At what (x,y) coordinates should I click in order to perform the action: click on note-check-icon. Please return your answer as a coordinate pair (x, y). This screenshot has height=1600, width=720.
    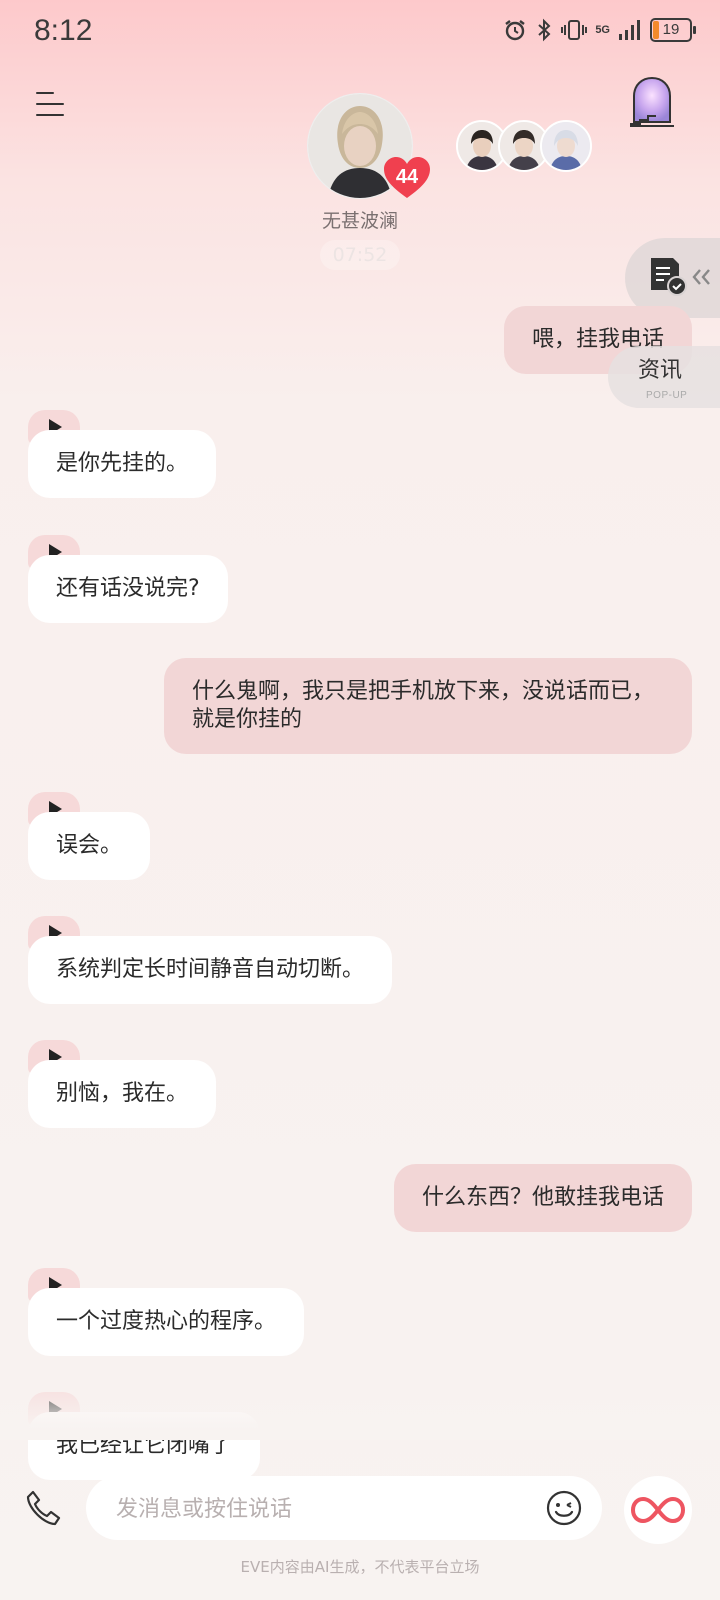
    Looking at the image, I should click on (669, 277).